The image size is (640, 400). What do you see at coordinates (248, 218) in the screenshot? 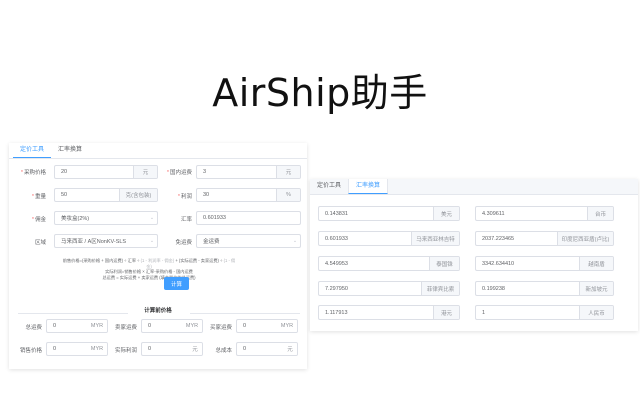
I see `exchange-rate-input: 0.601933` at bounding box center [248, 218].